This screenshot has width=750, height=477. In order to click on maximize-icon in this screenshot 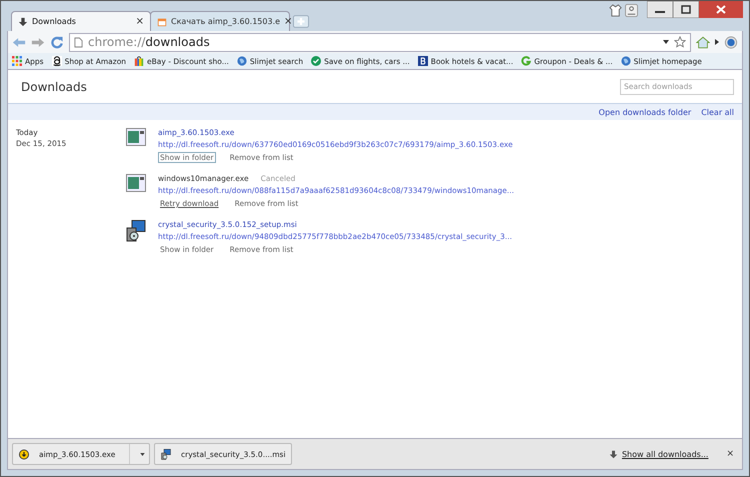, I will do `click(686, 9)`.